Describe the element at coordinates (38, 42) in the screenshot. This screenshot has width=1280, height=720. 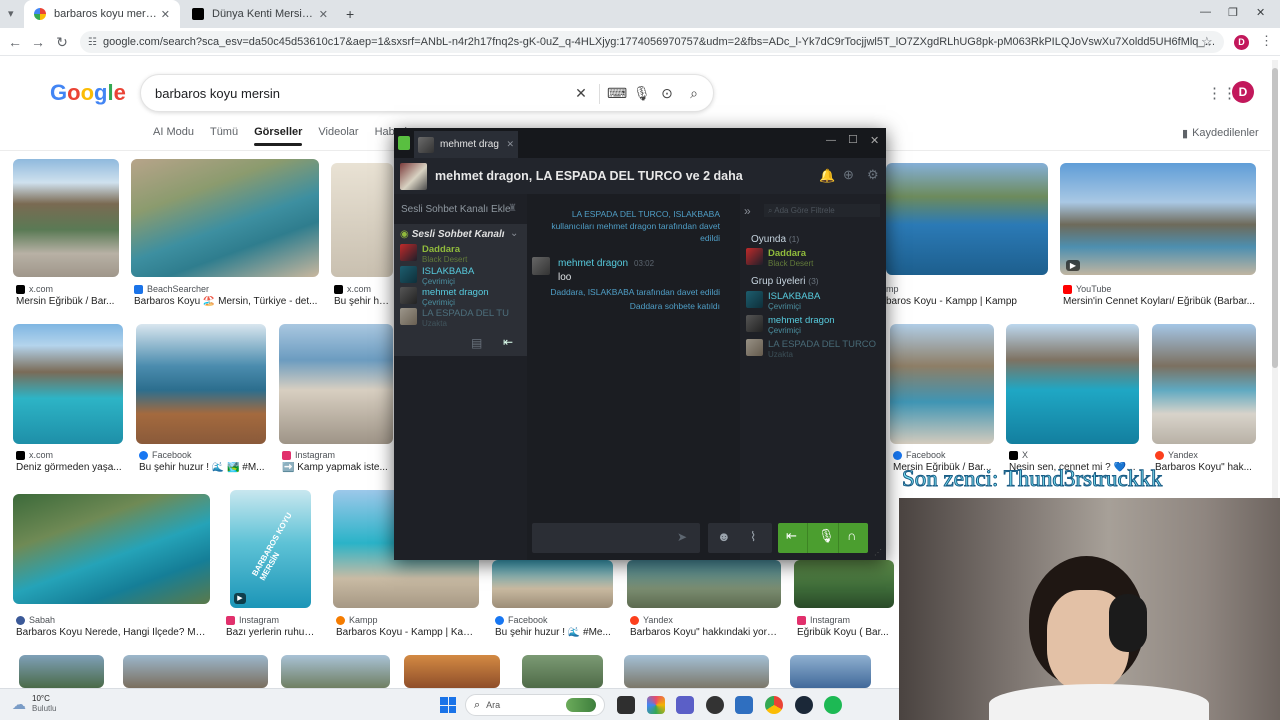
I see `forward-icon: →` at that location.